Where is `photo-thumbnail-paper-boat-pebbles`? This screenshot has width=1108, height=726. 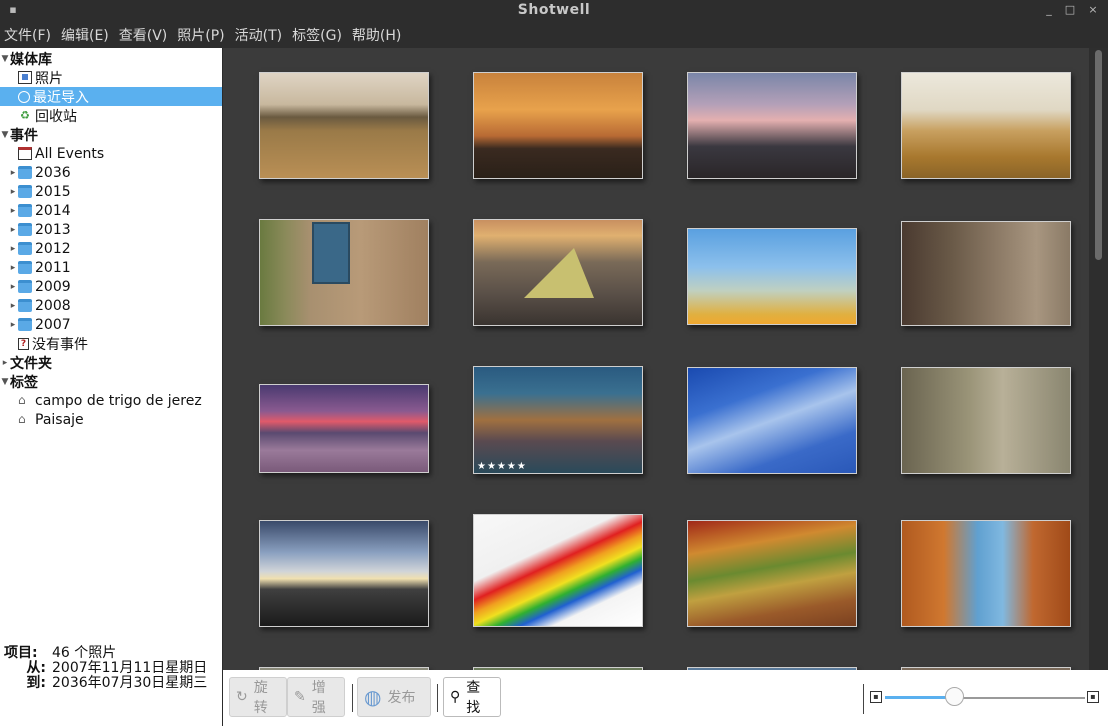
photo-thumbnail-paper-boat-pebbles is located at coordinates (558, 272).